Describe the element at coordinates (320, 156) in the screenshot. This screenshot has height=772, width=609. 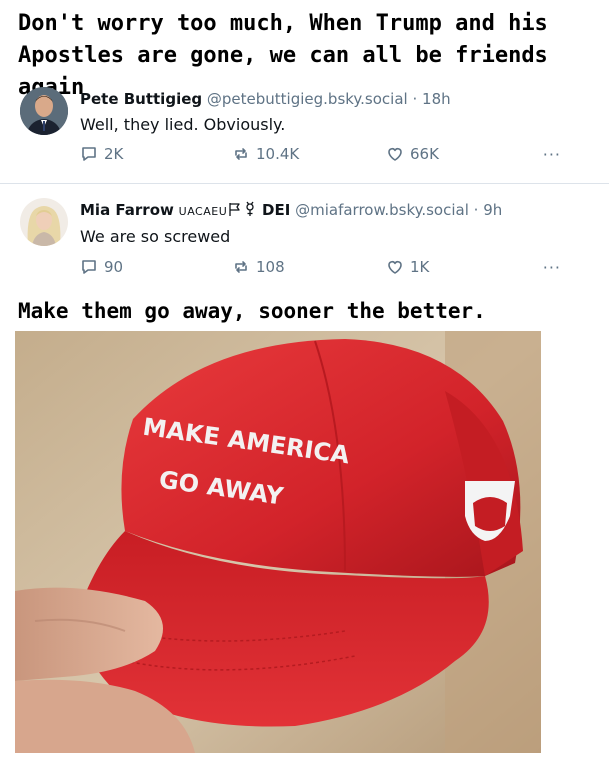
I see `post-actions: 2K 10.4K 66K ···` at that location.